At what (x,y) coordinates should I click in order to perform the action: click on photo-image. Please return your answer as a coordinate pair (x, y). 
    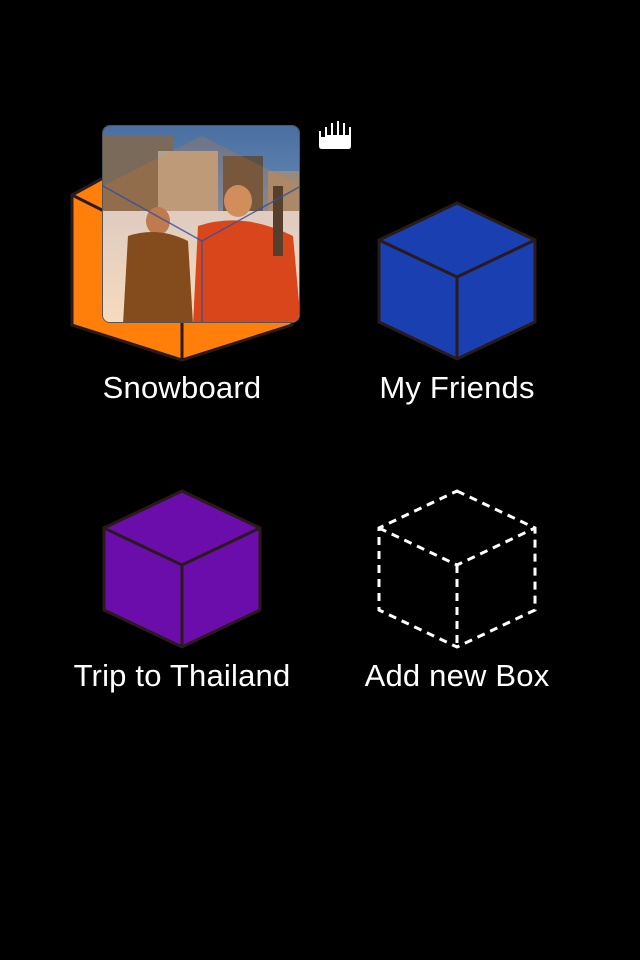
    Looking at the image, I should click on (201, 224).